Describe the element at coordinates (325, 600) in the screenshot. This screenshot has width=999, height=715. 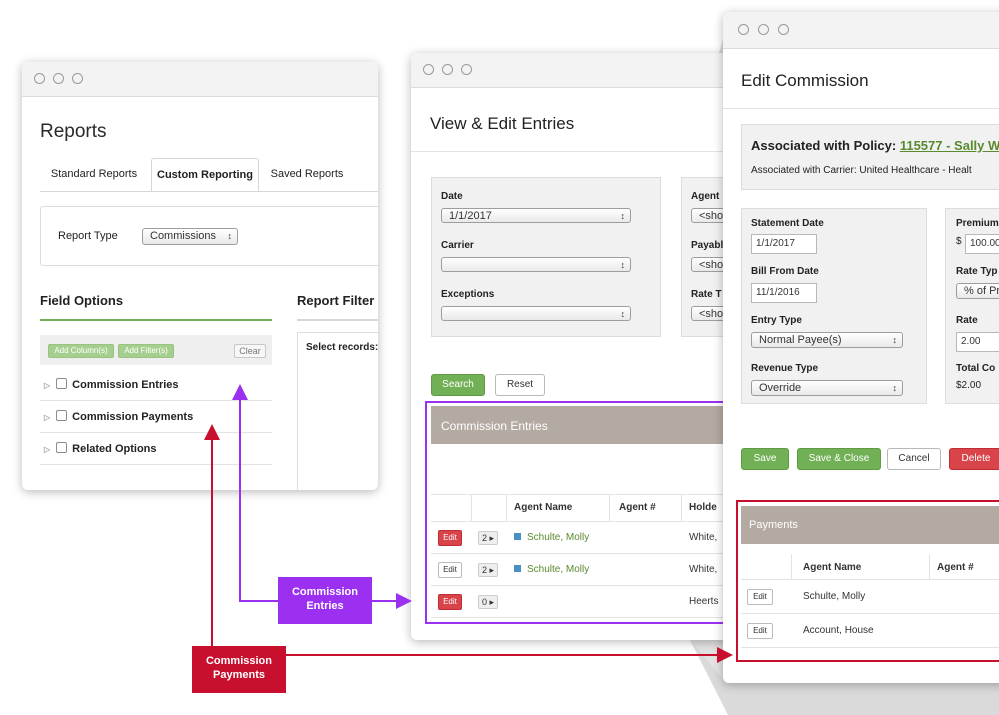
I see `commission-entries-callout: Commission Entries` at that location.